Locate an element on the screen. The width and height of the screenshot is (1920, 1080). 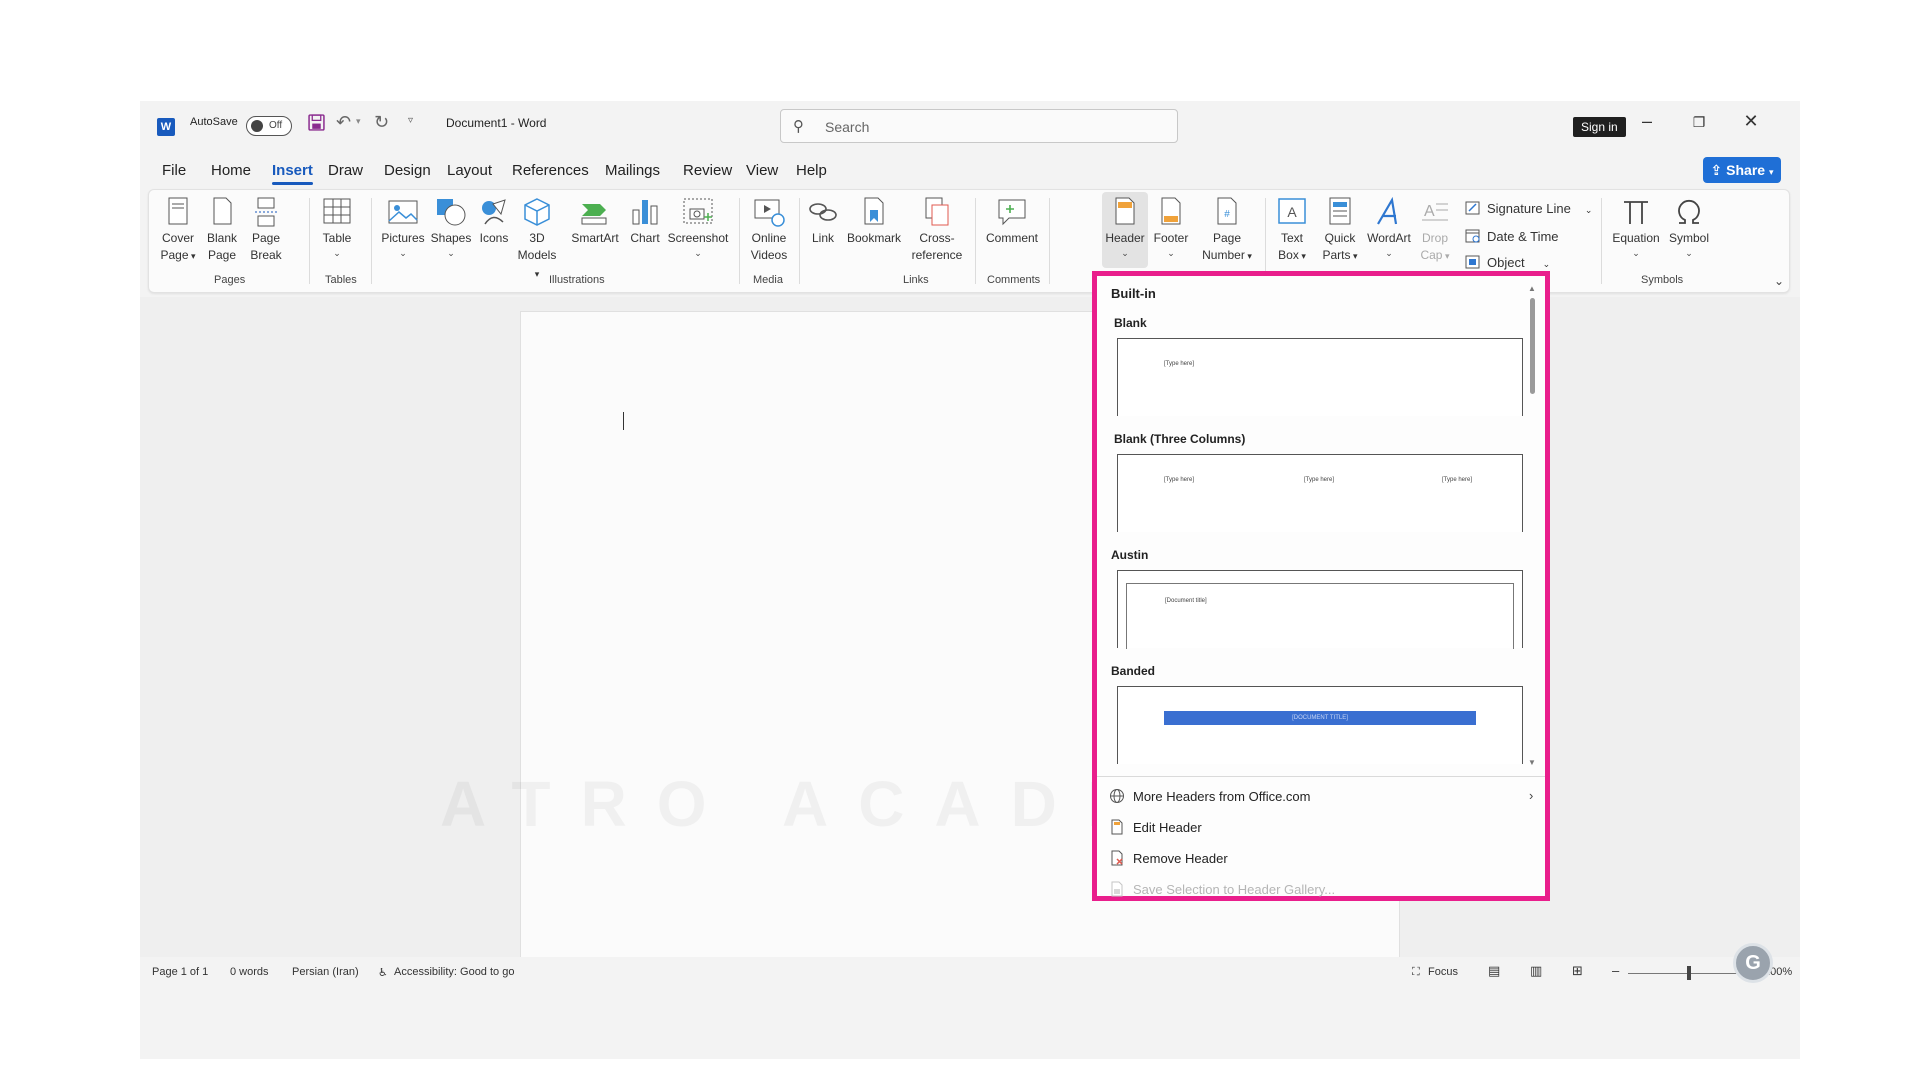
print-layout-icon: ▥ is located at coordinates (1536, 971).